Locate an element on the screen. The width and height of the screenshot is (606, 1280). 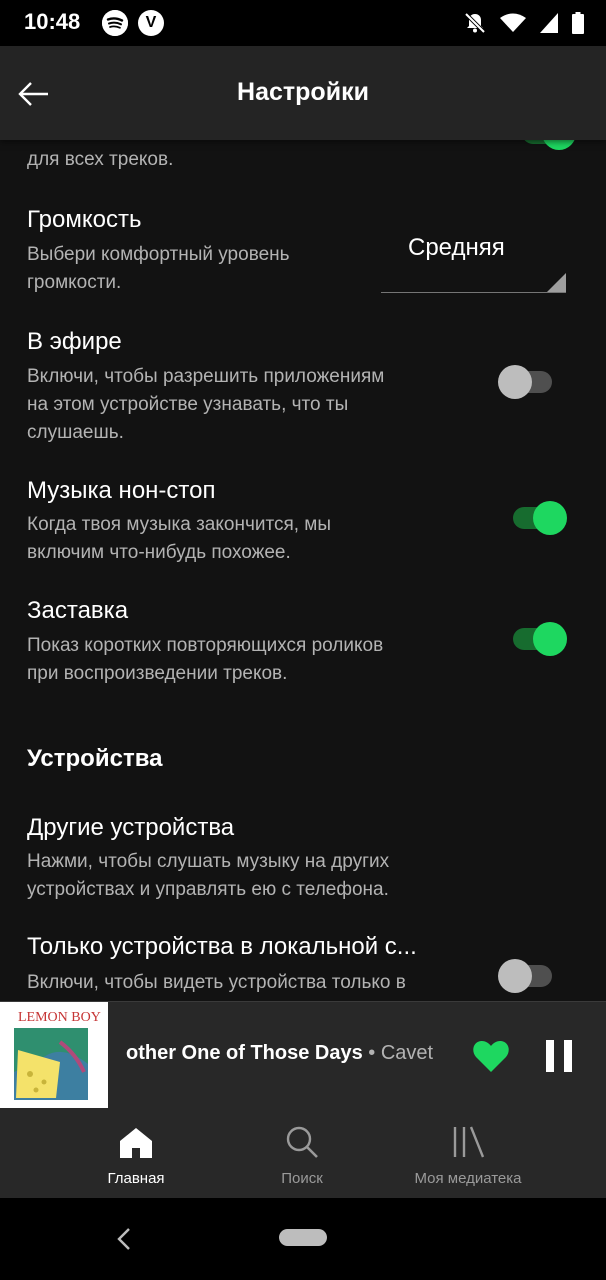
spotify-icon is located at coordinates (115, 23).